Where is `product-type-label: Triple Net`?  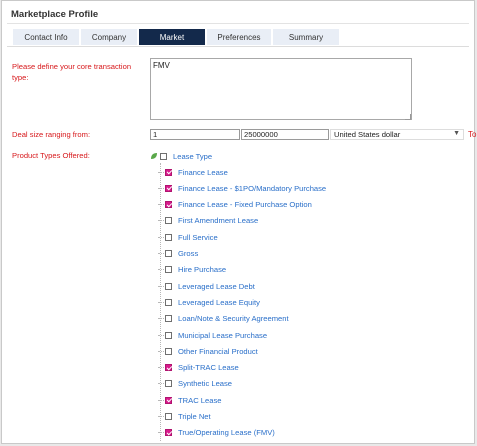 product-type-label: Triple Net is located at coordinates (194, 416).